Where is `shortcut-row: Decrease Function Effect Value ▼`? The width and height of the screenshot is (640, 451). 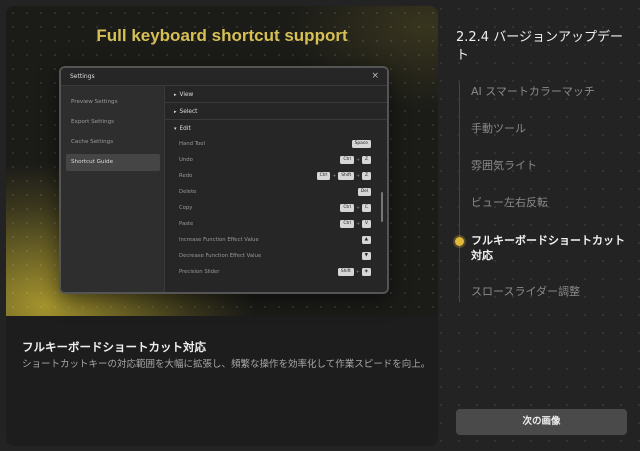
shortcut-row: Decrease Function Effect Value ▼ is located at coordinates (276, 257).